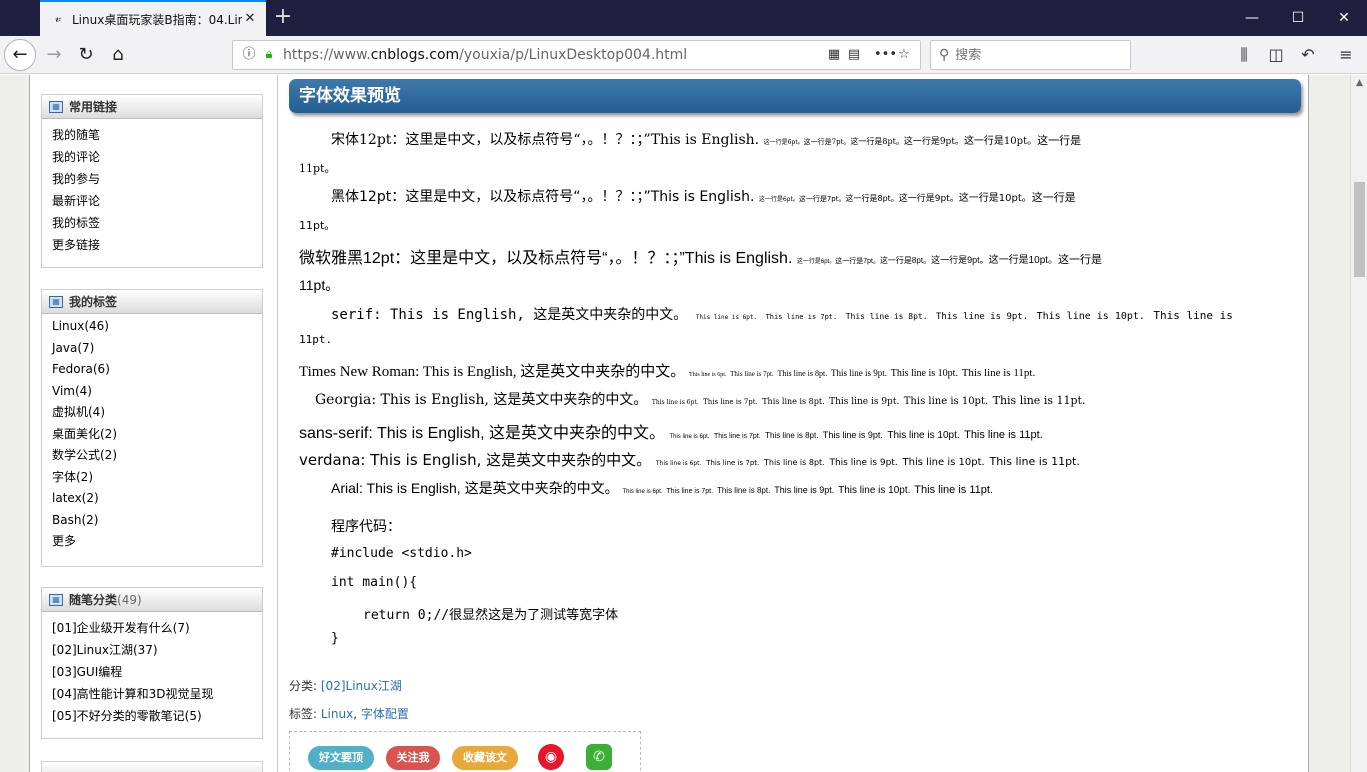 Image resolution: width=1367 pixels, height=772 pixels. What do you see at coordinates (689, 437) in the screenshot?
I see `sansserif-6pt-text: This line is 6pt.` at bounding box center [689, 437].